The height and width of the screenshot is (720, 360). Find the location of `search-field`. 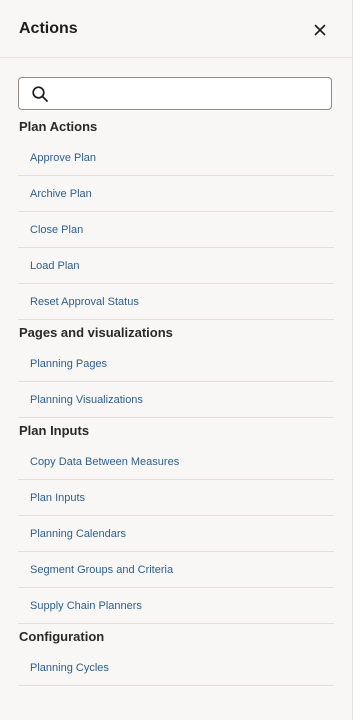

search-field is located at coordinates (175, 93).